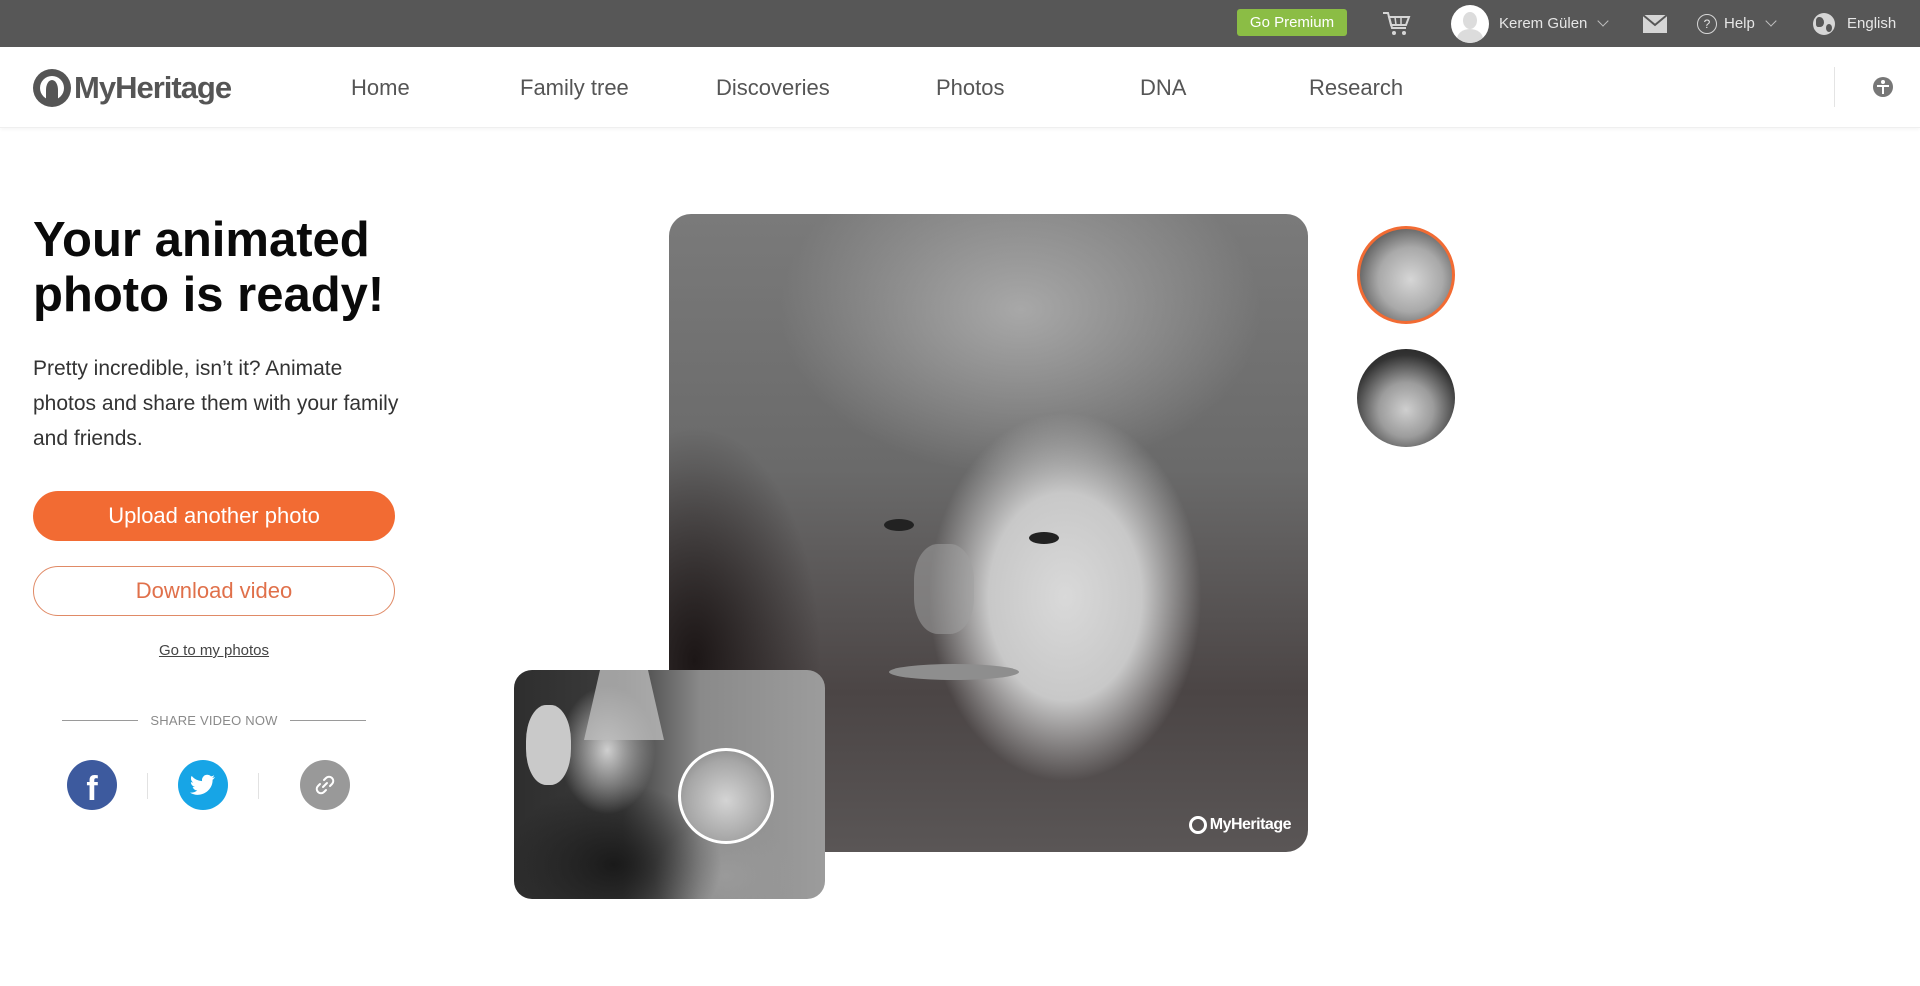  I want to click on messages-button, so click(1655, 23).